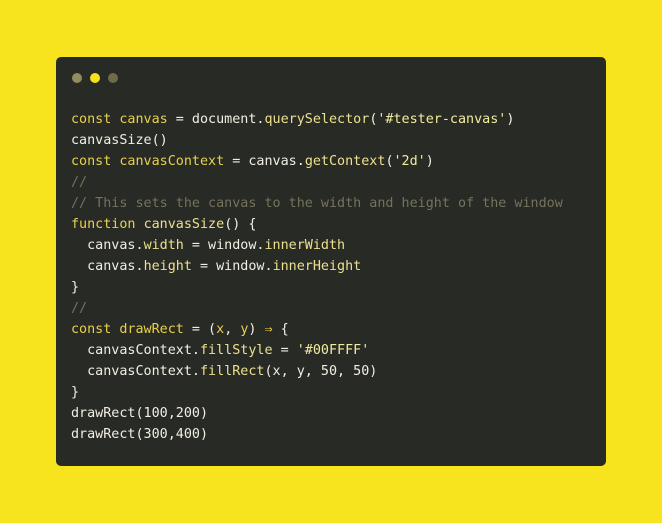 The width and height of the screenshot is (662, 523). Describe the element at coordinates (317, 434) in the screenshot. I see `code-line: drawRect(300,400)` at that location.